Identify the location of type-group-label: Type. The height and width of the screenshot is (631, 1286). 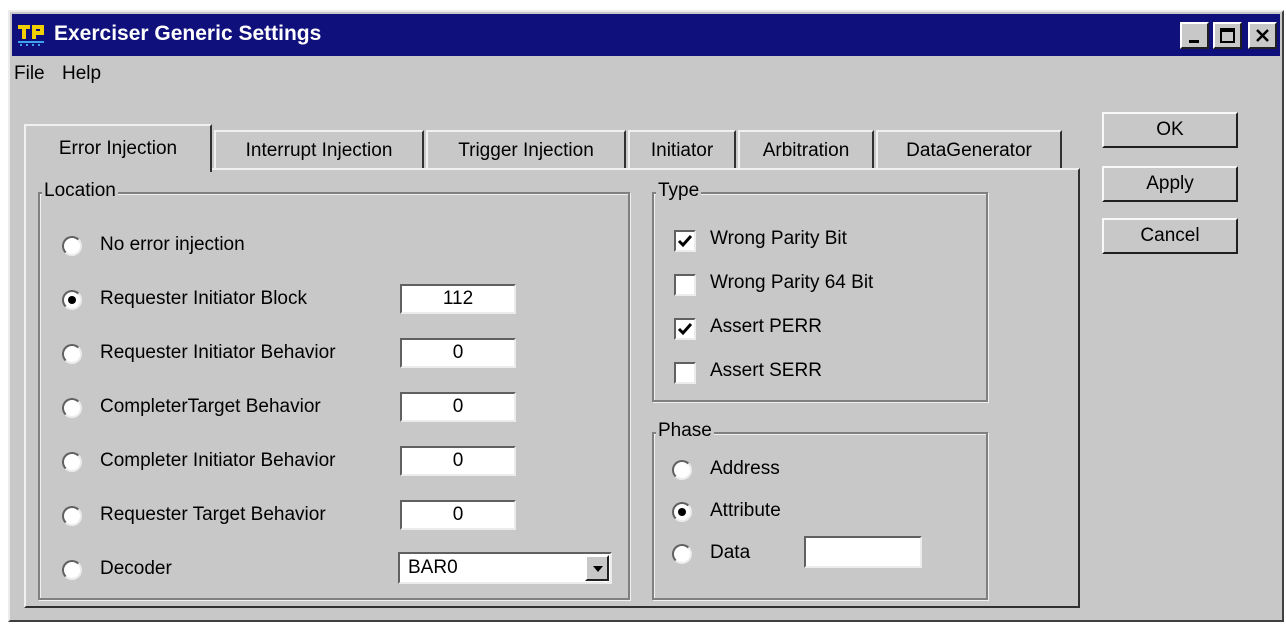
(679, 191).